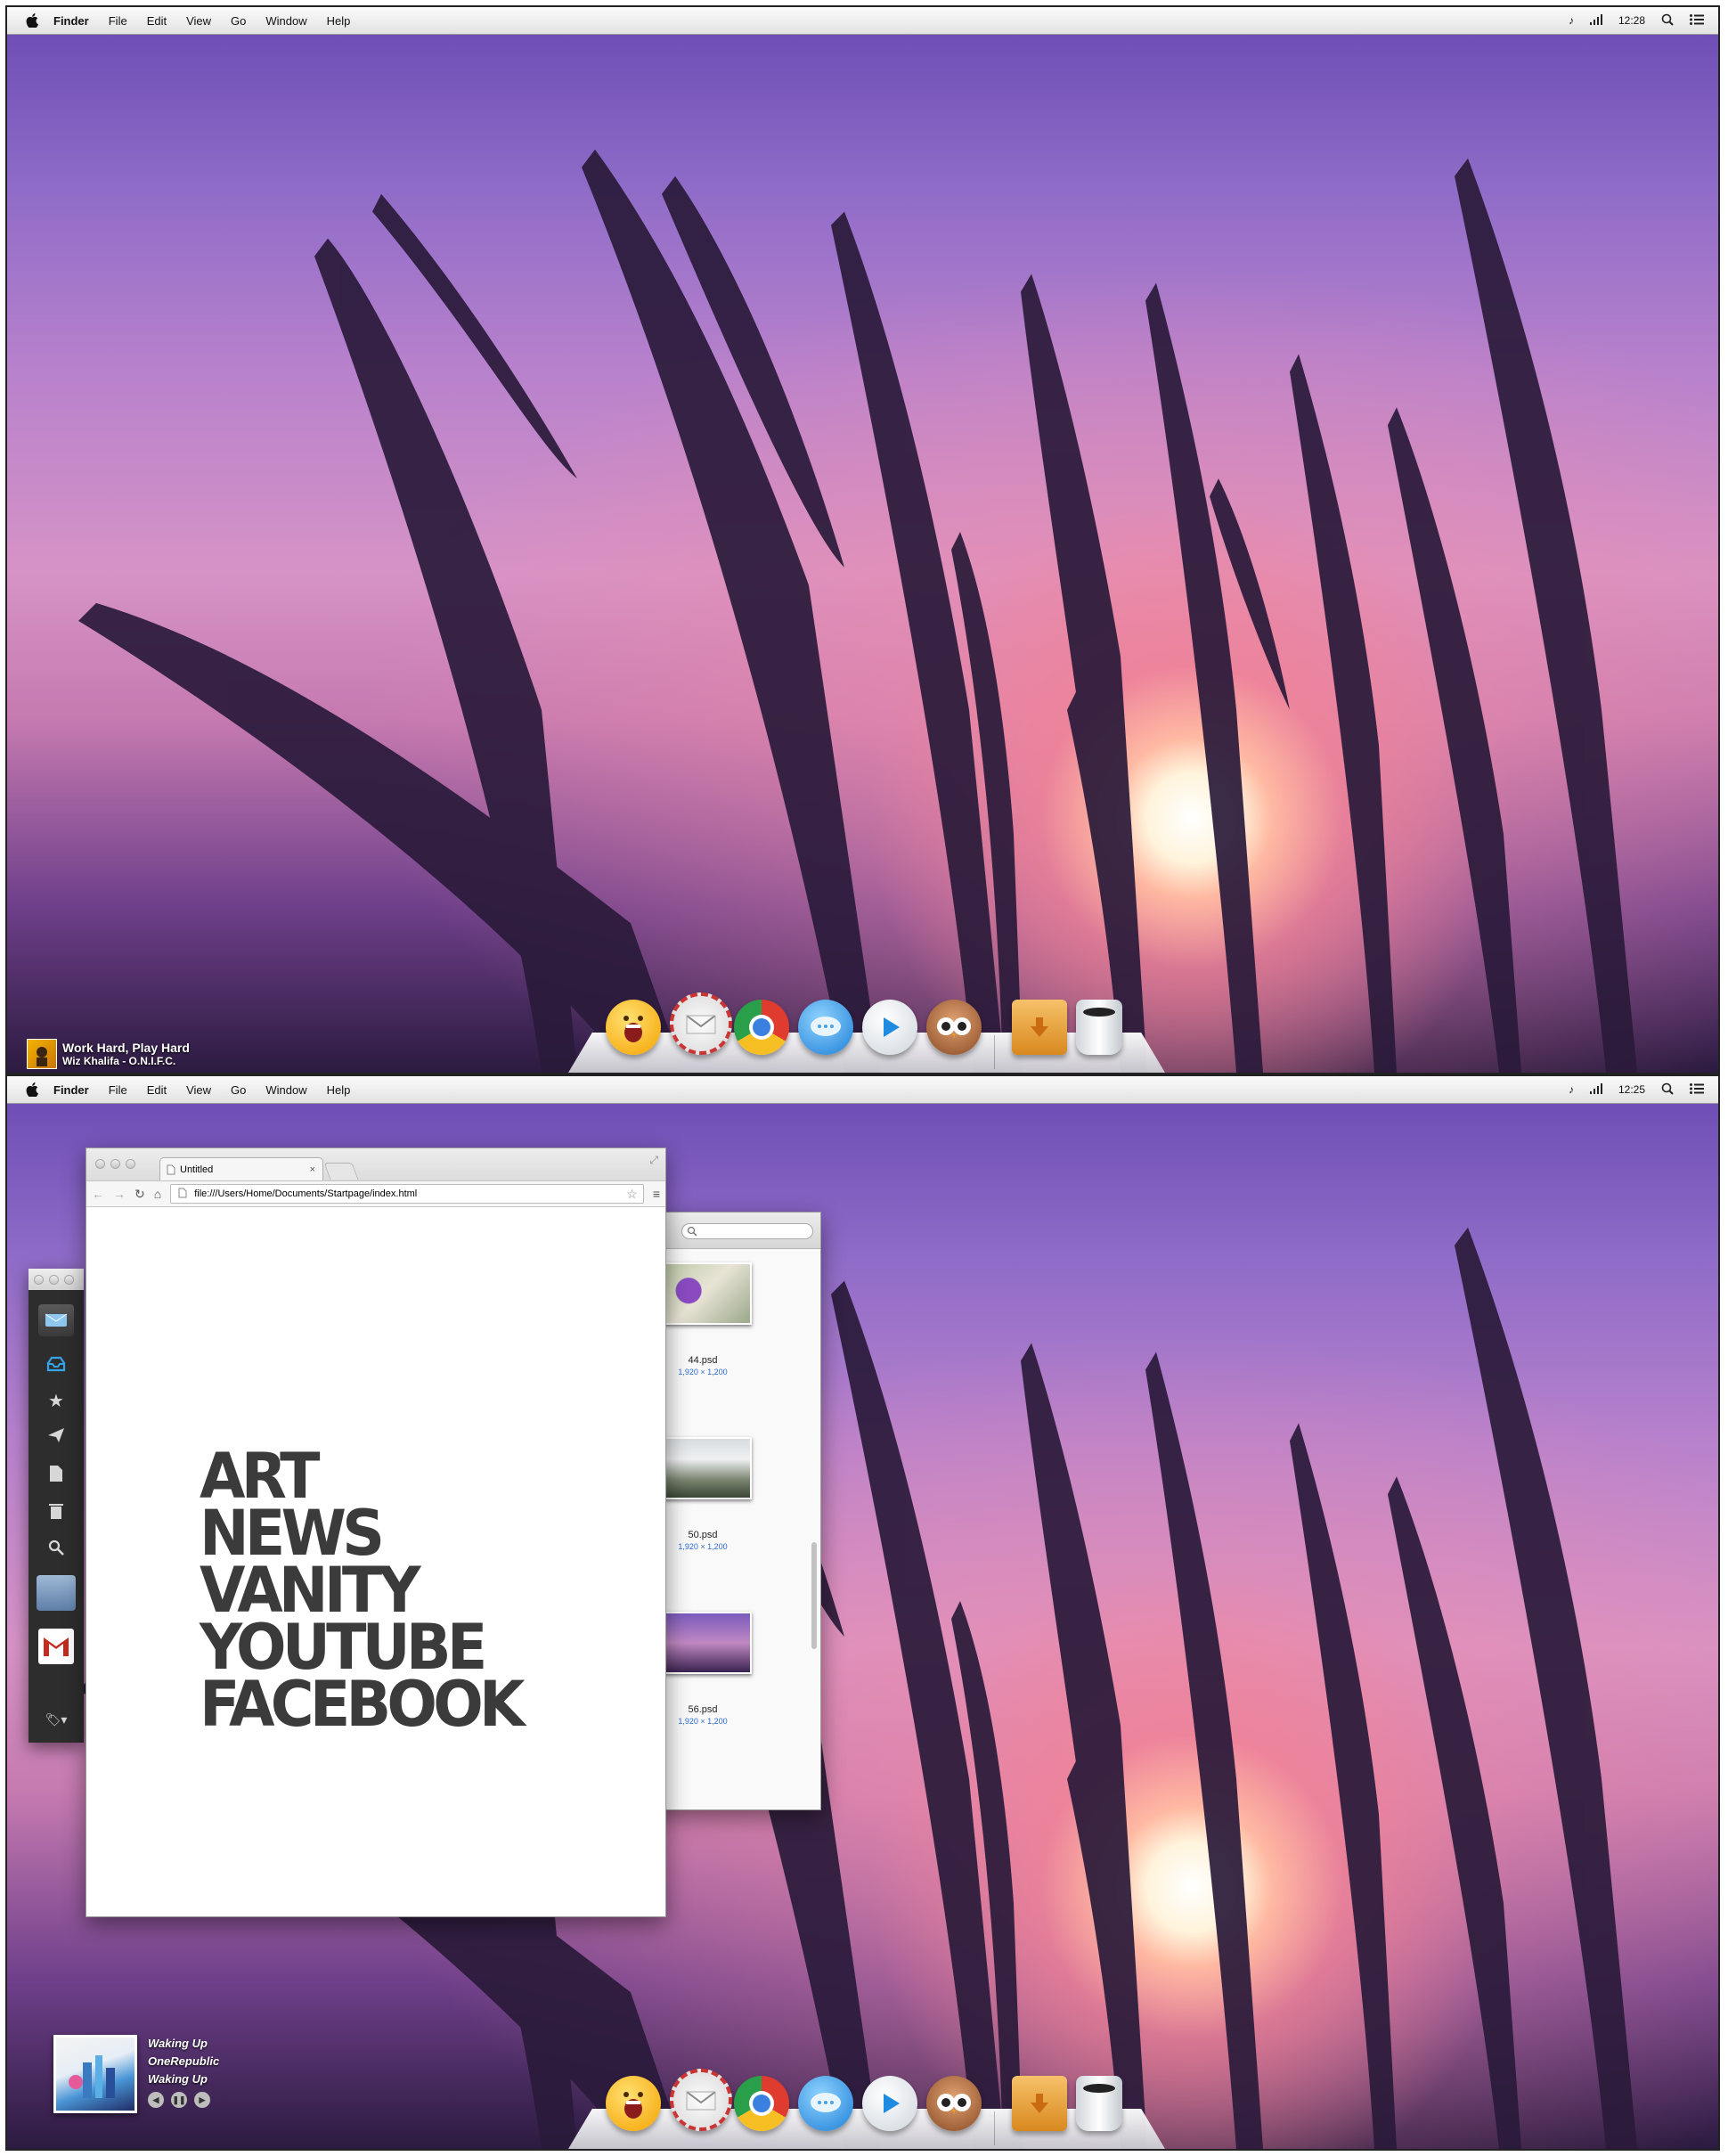  I want to click on sent-icon, so click(56, 1438).